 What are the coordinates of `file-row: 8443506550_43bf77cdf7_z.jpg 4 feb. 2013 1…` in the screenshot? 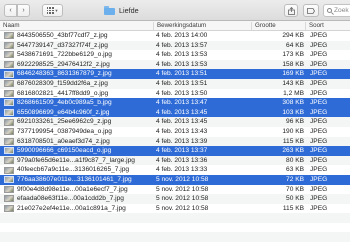 It's located at (175, 36).